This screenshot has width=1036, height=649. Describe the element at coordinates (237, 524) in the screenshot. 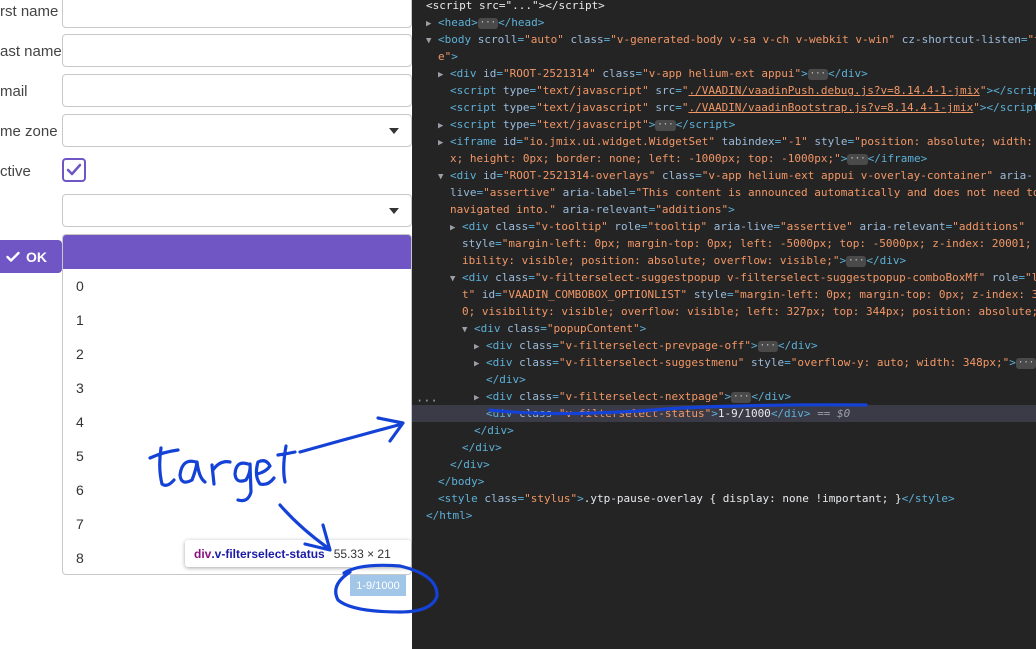

I see `suggest-item: 7` at that location.